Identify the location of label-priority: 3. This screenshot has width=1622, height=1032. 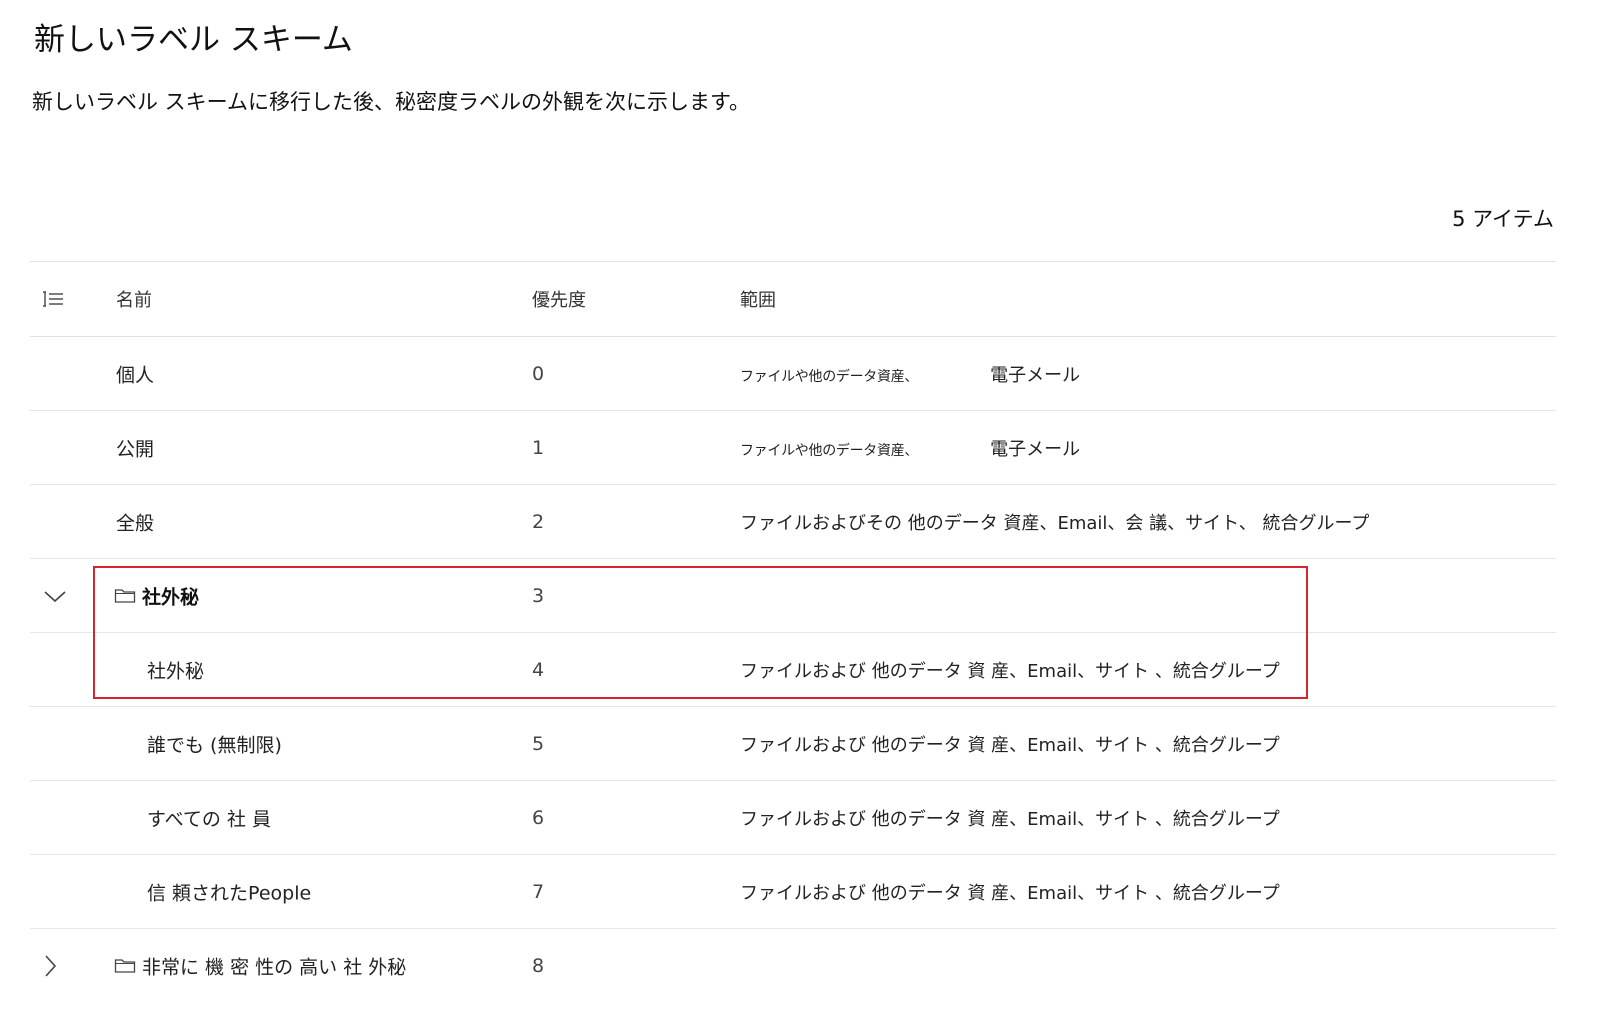
(538, 595).